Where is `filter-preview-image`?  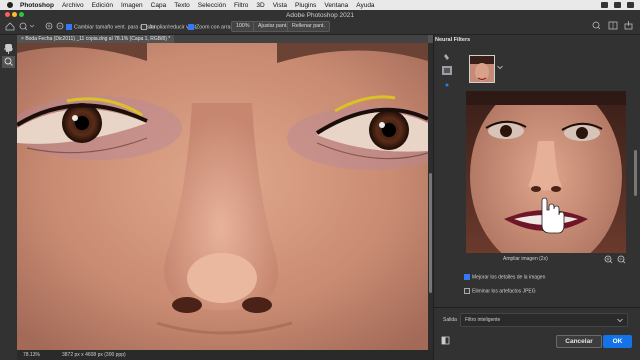 filter-preview-image is located at coordinates (546, 172).